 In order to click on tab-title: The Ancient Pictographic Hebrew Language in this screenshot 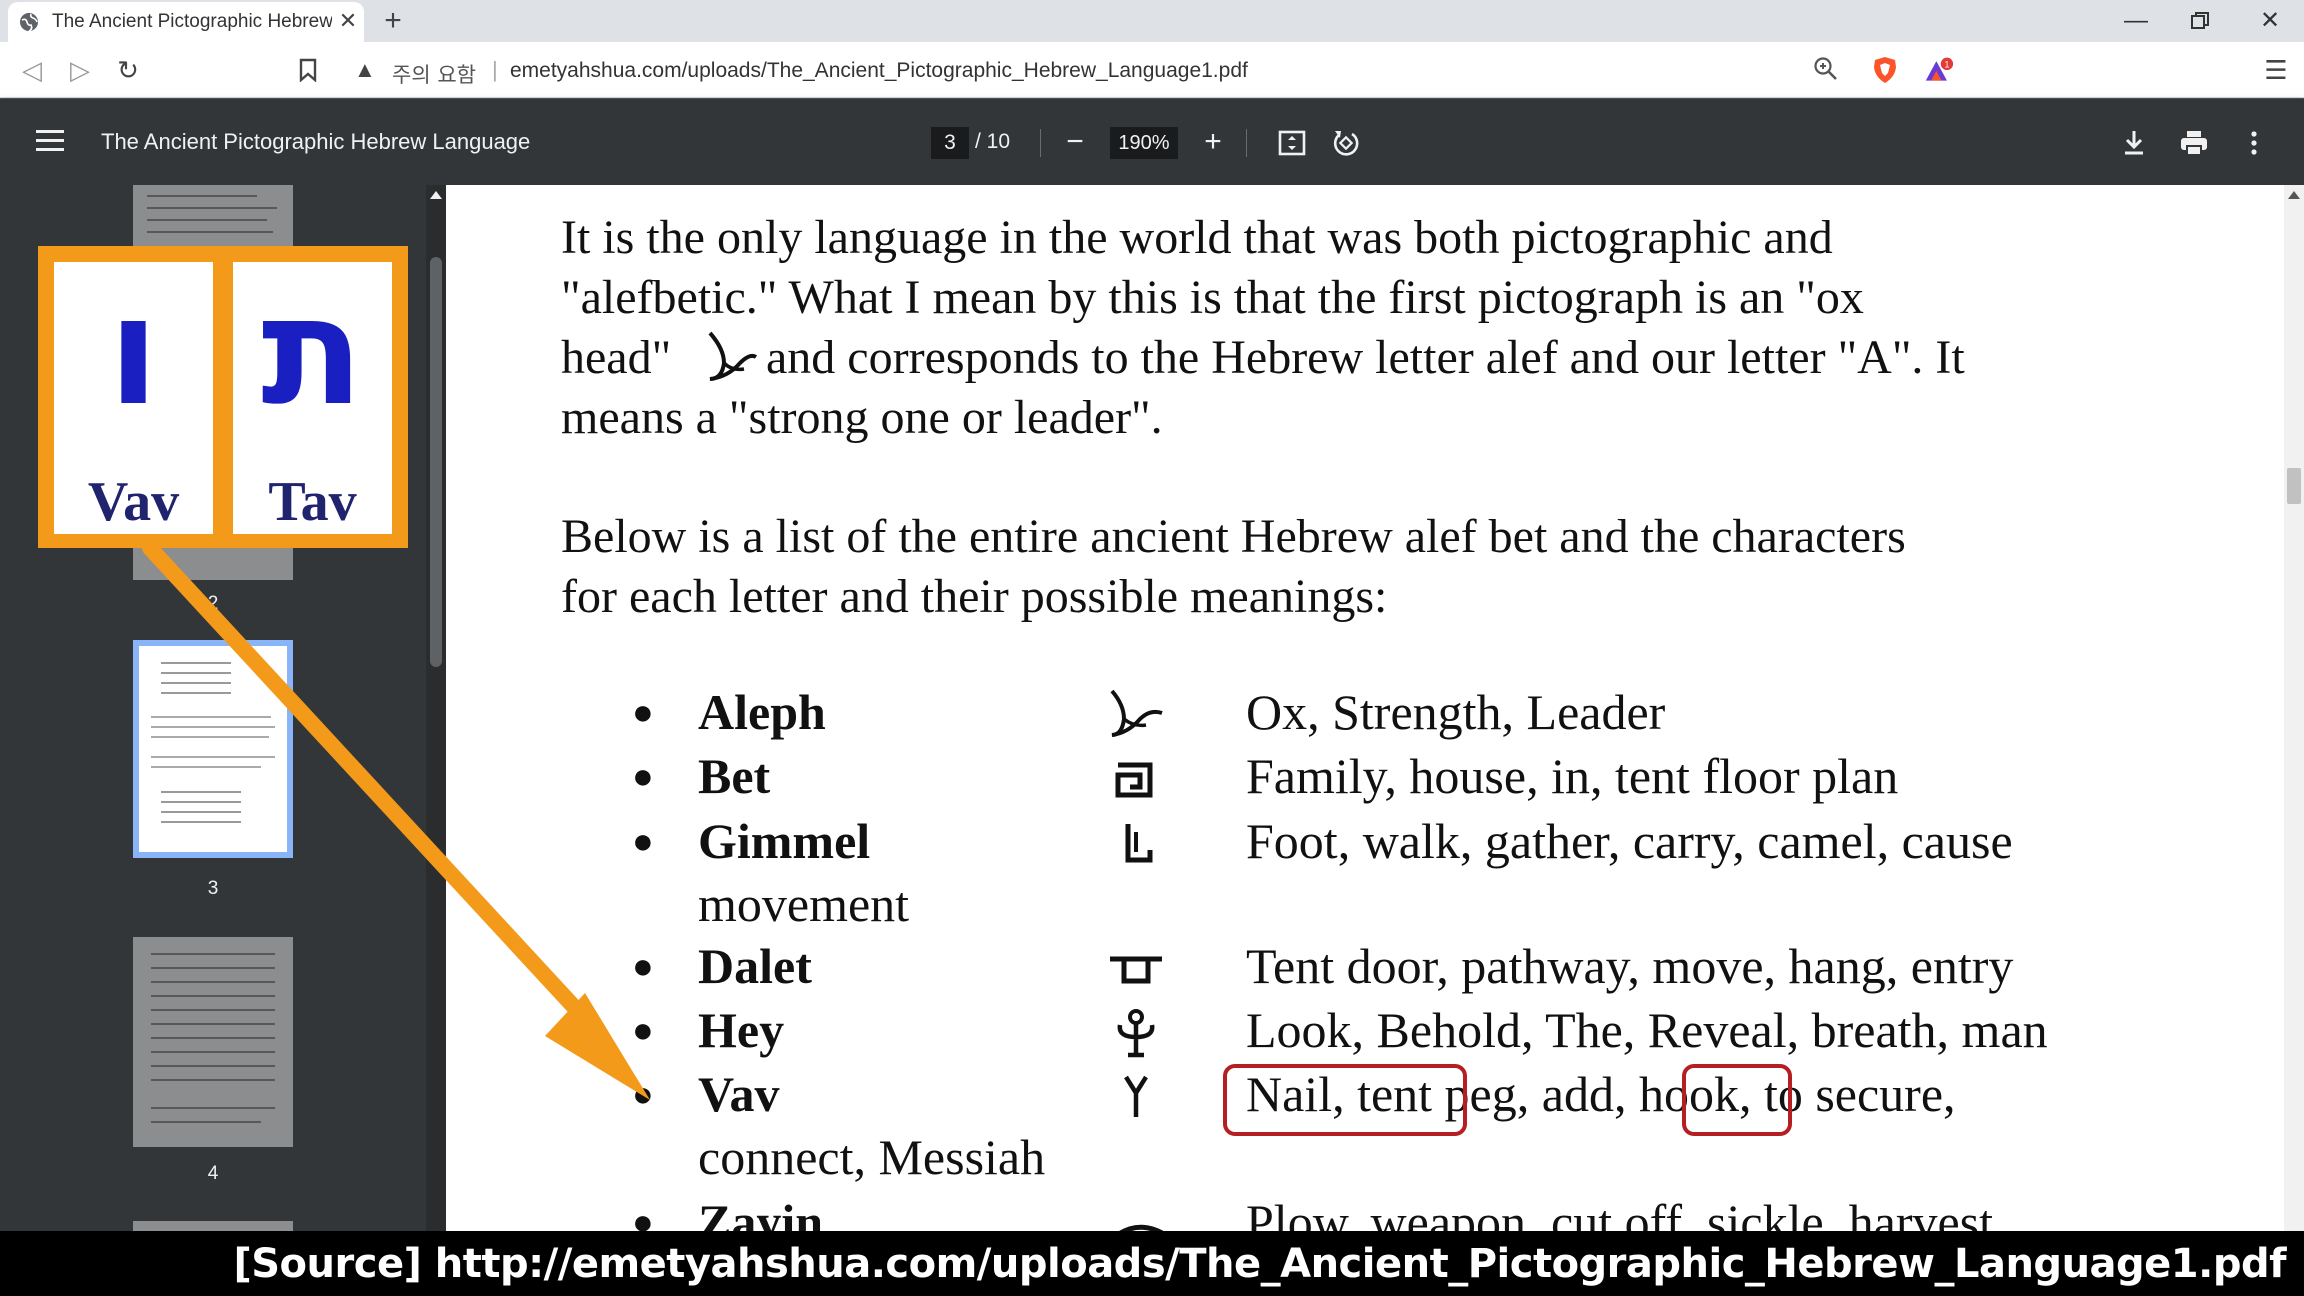, I will do `click(192, 21)`.